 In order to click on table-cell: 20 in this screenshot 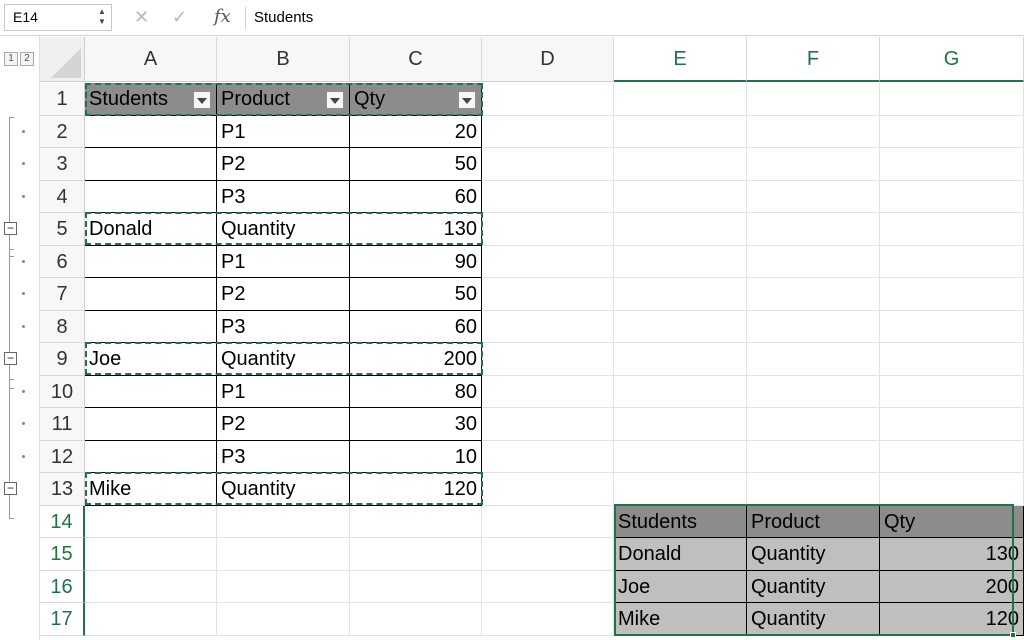, I will do `click(416, 132)`.